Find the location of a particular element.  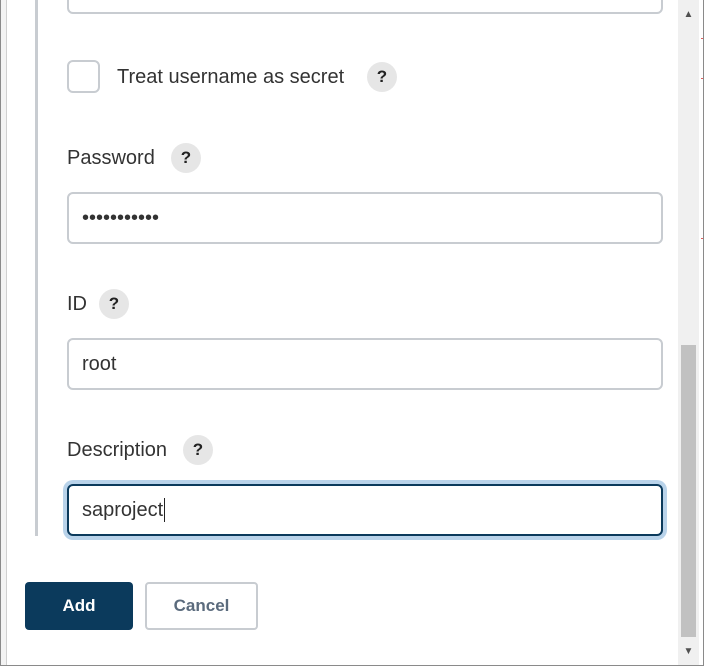

treat-username-as-secret-checkbox is located at coordinates (83, 76).